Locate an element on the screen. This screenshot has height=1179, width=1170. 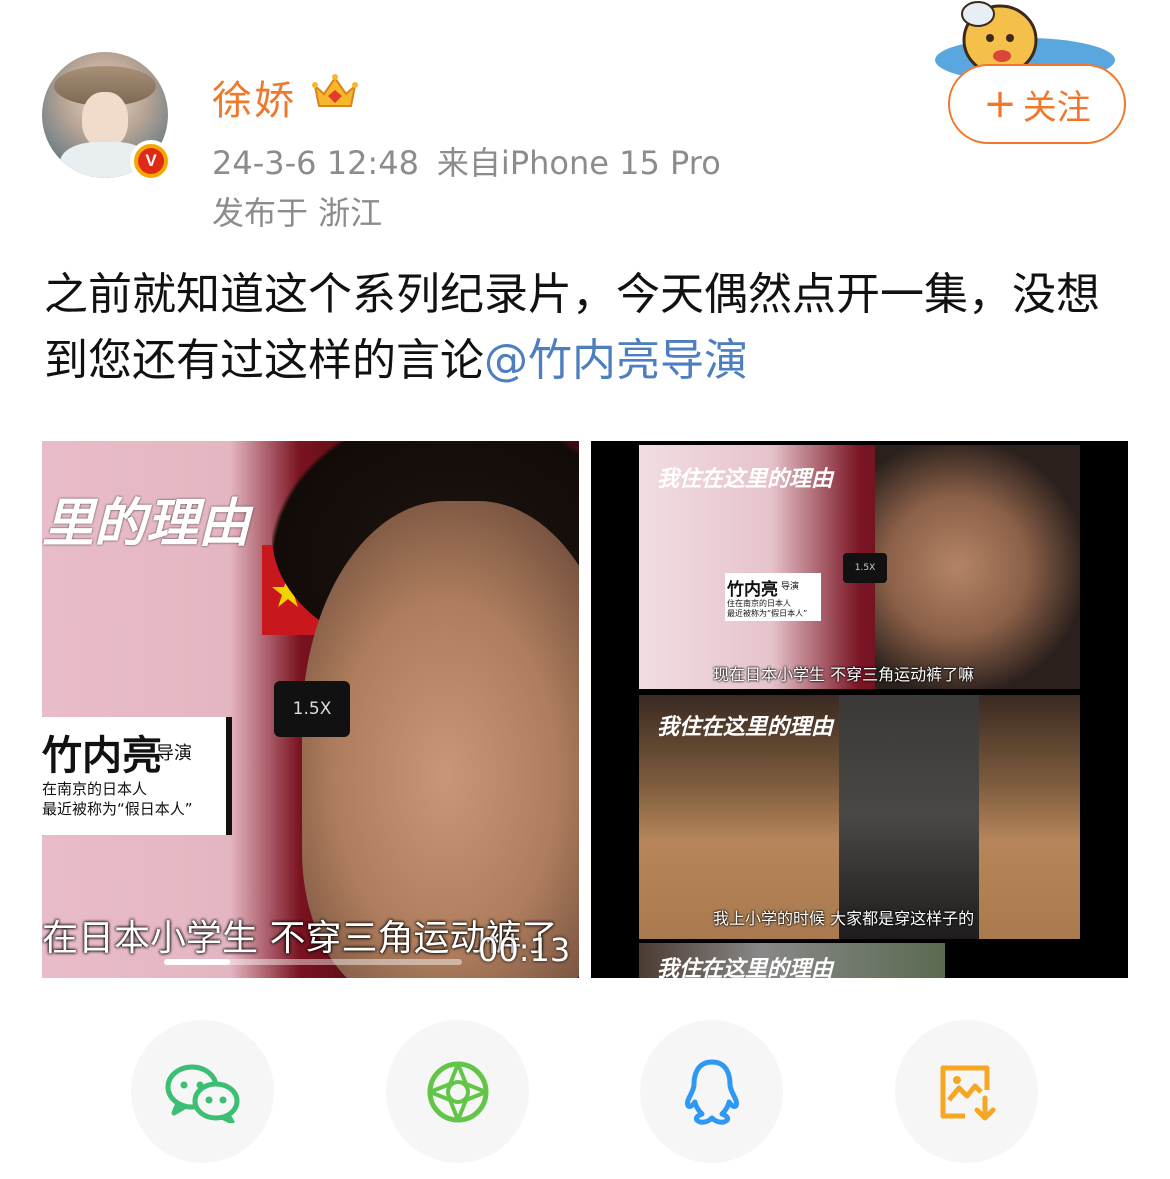
share-qq-button is located at coordinates (711, 1091).